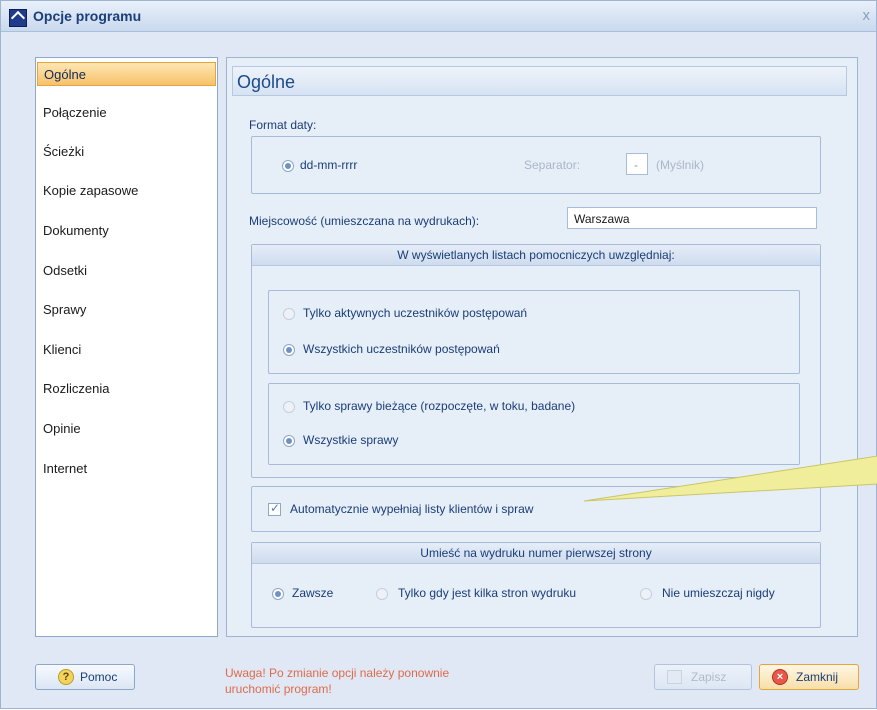 This screenshot has width=877, height=710. What do you see at coordinates (674, 677) in the screenshot?
I see `save-icon` at bounding box center [674, 677].